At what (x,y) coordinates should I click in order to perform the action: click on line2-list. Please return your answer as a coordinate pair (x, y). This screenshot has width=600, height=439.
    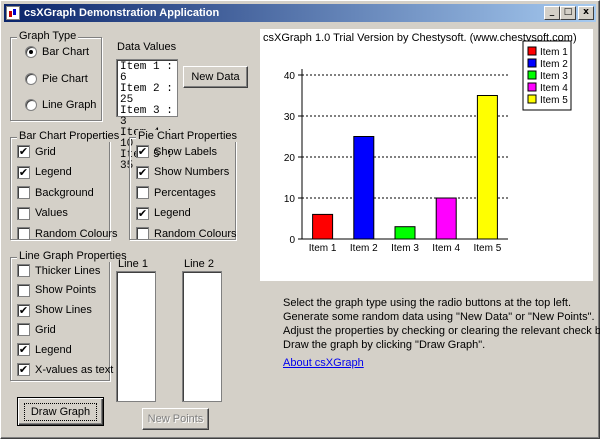
    Looking at the image, I should click on (202, 336).